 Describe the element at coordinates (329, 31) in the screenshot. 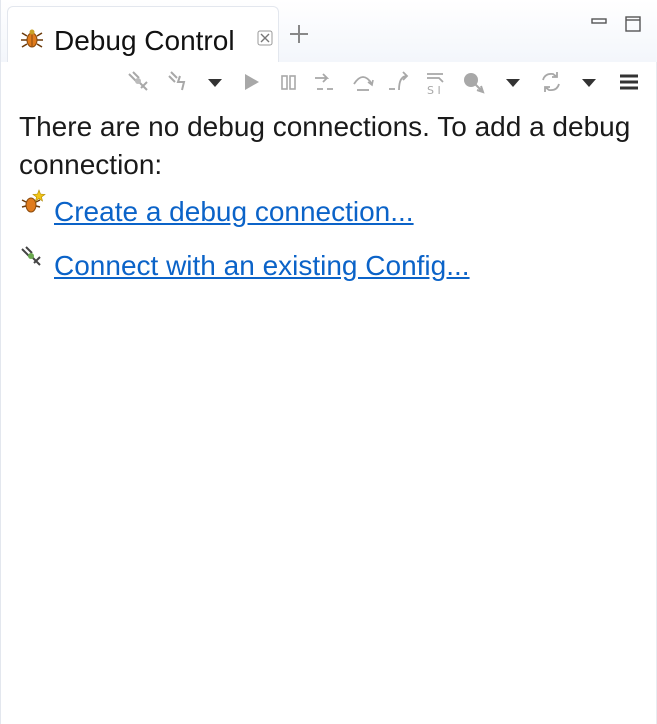

I see `tab-bar: Debug Control` at that location.